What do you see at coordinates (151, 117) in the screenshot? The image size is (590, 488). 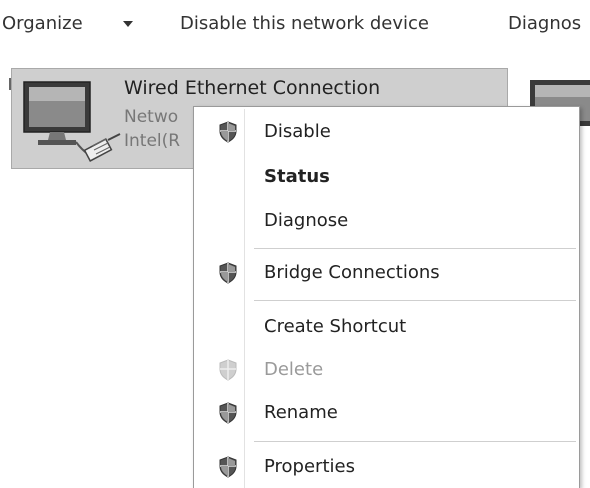 I see `adapter-status: Netwo` at bounding box center [151, 117].